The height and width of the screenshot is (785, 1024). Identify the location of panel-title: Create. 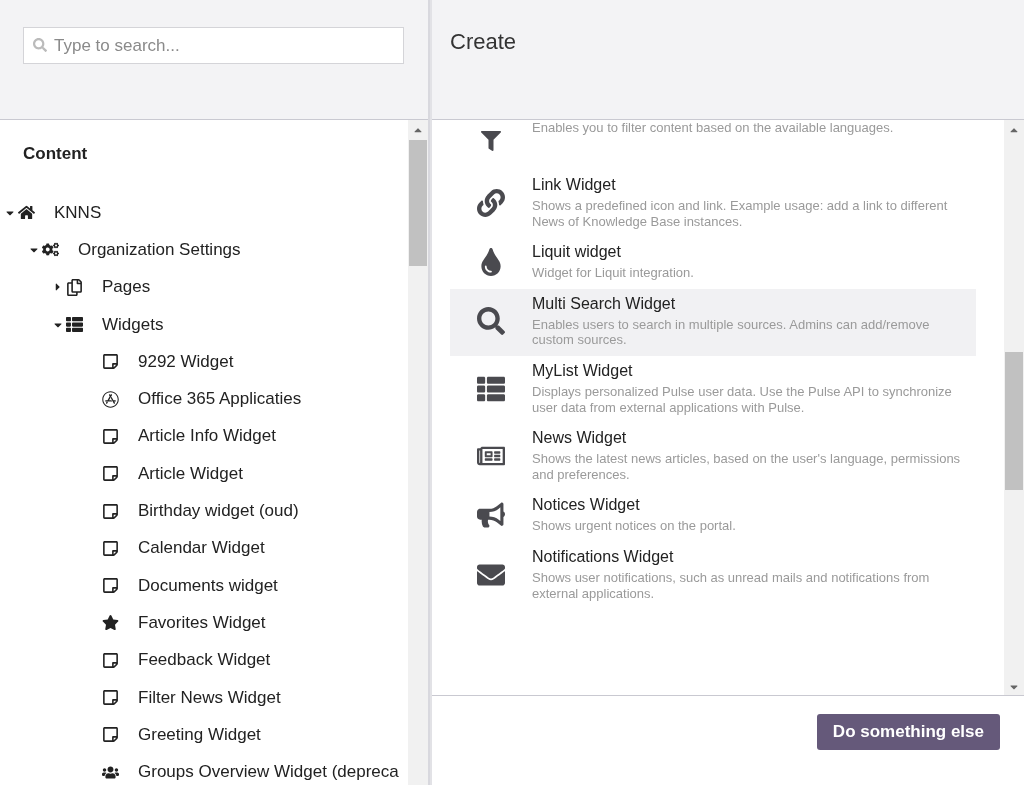
(483, 41).